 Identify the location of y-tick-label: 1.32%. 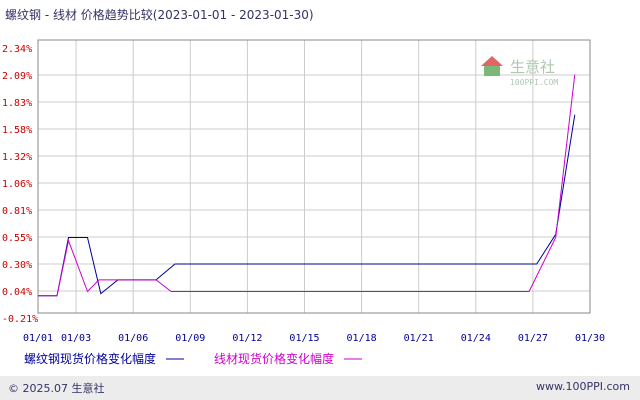
(17, 157).